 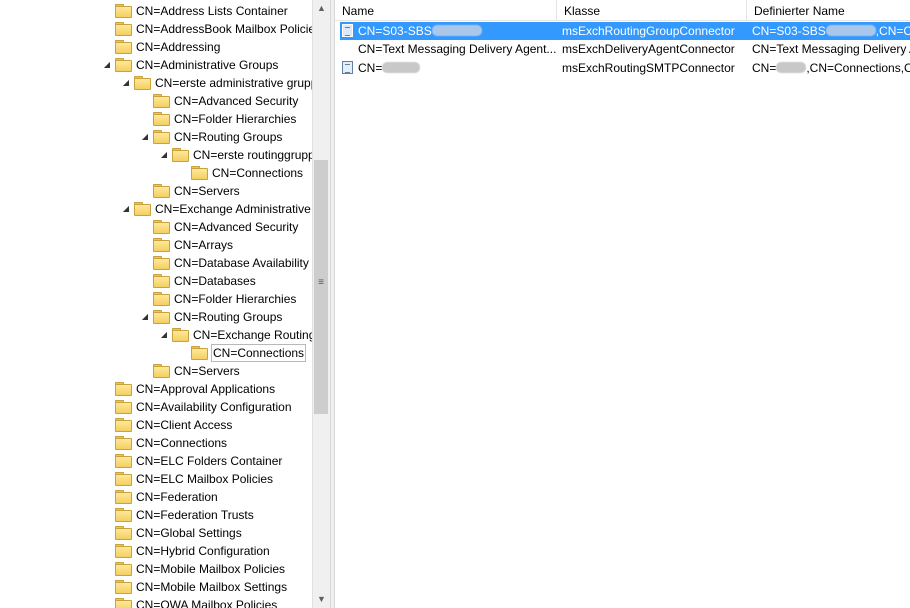 I want to click on row-name-cell: CN=S03-SBS, so click(x=458, y=31).